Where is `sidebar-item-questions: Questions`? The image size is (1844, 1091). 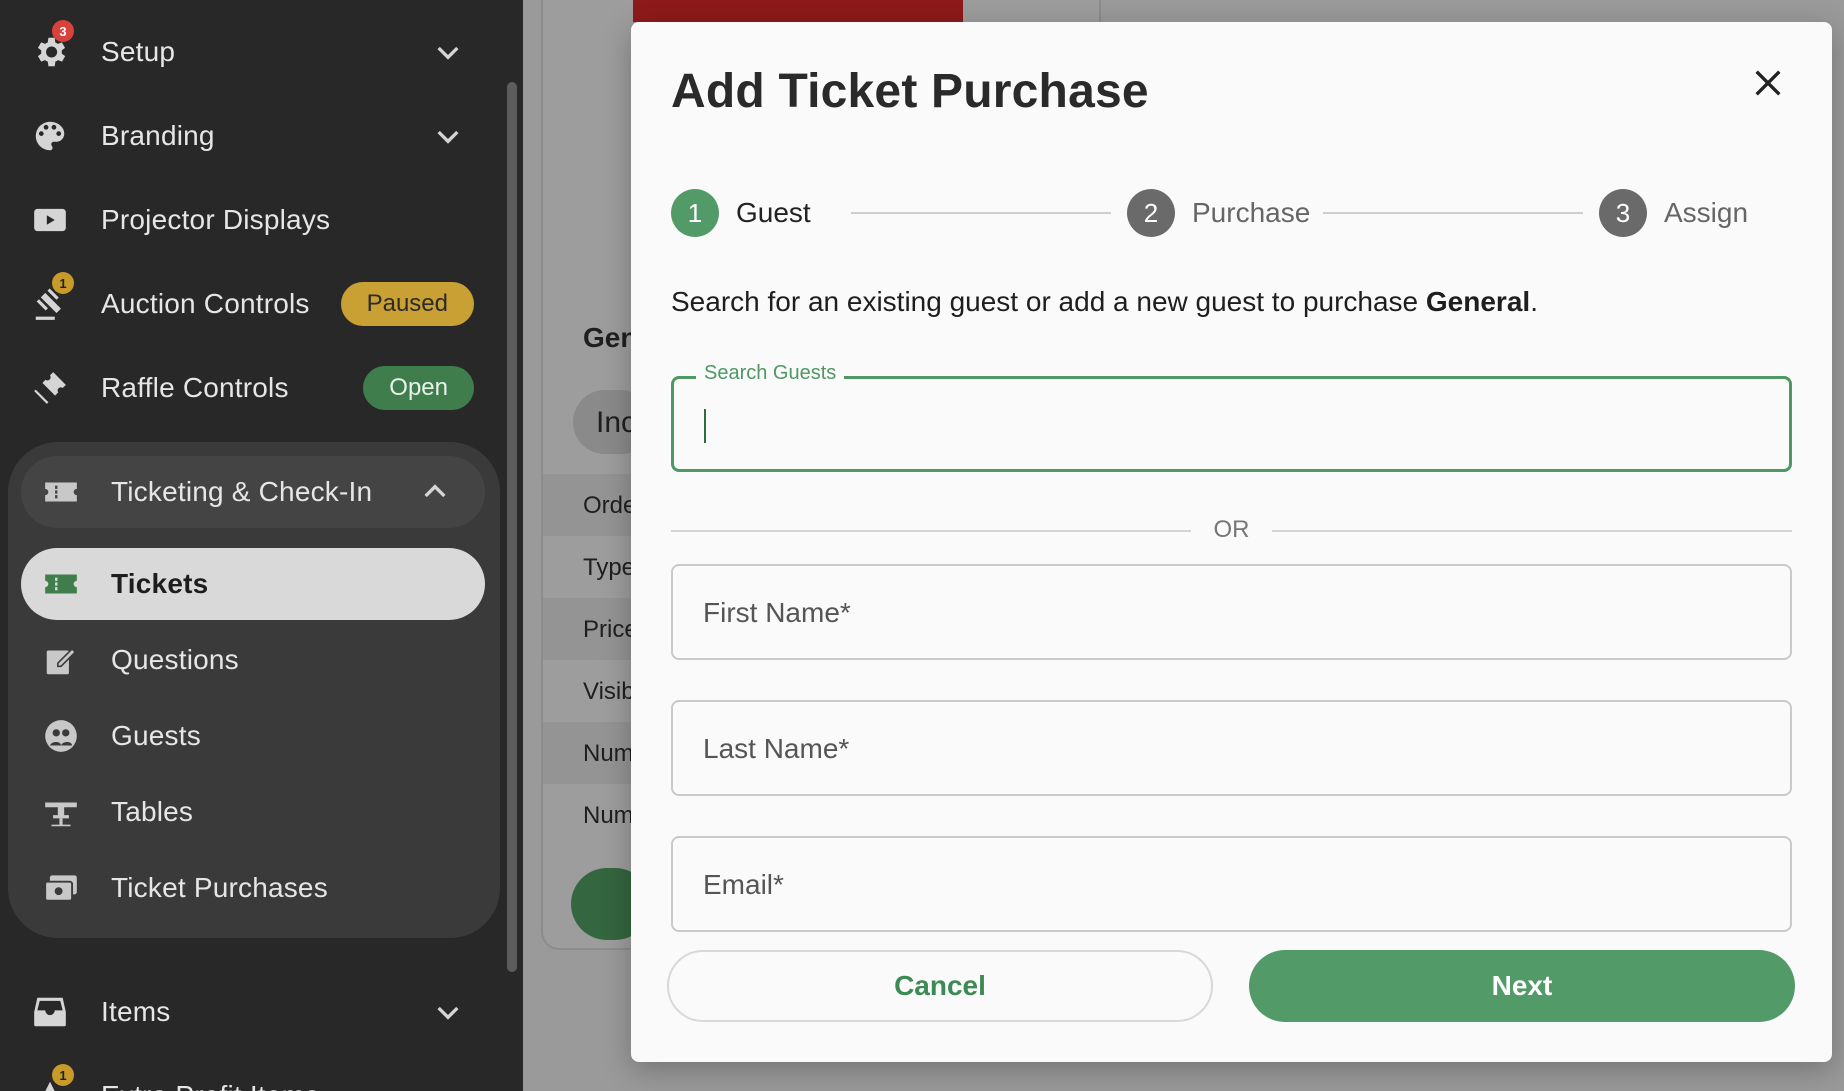 sidebar-item-questions: Questions is located at coordinates (253, 660).